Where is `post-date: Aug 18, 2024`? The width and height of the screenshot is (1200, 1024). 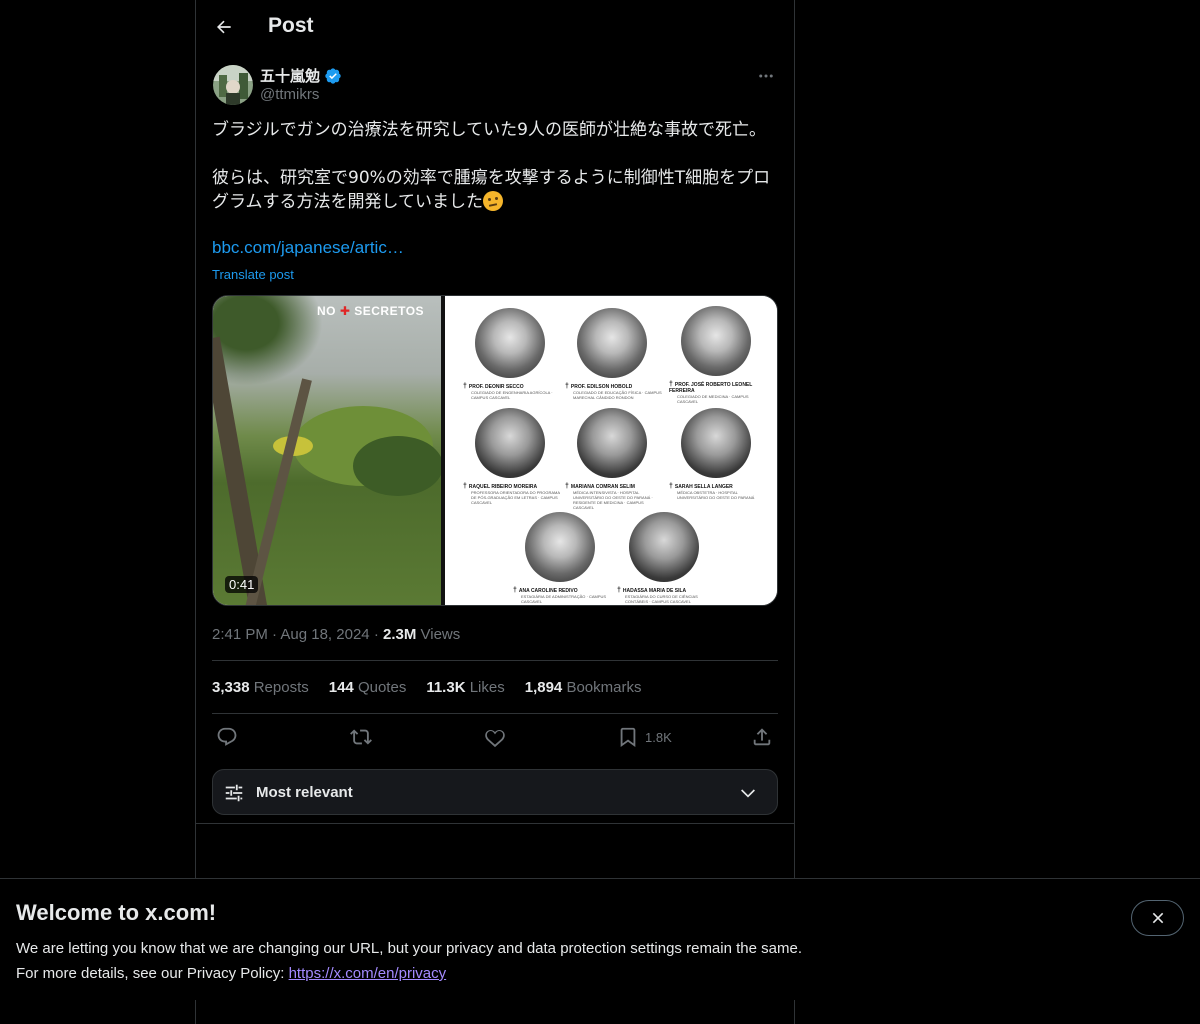 post-date: Aug 18, 2024 is located at coordinates (324, 634).